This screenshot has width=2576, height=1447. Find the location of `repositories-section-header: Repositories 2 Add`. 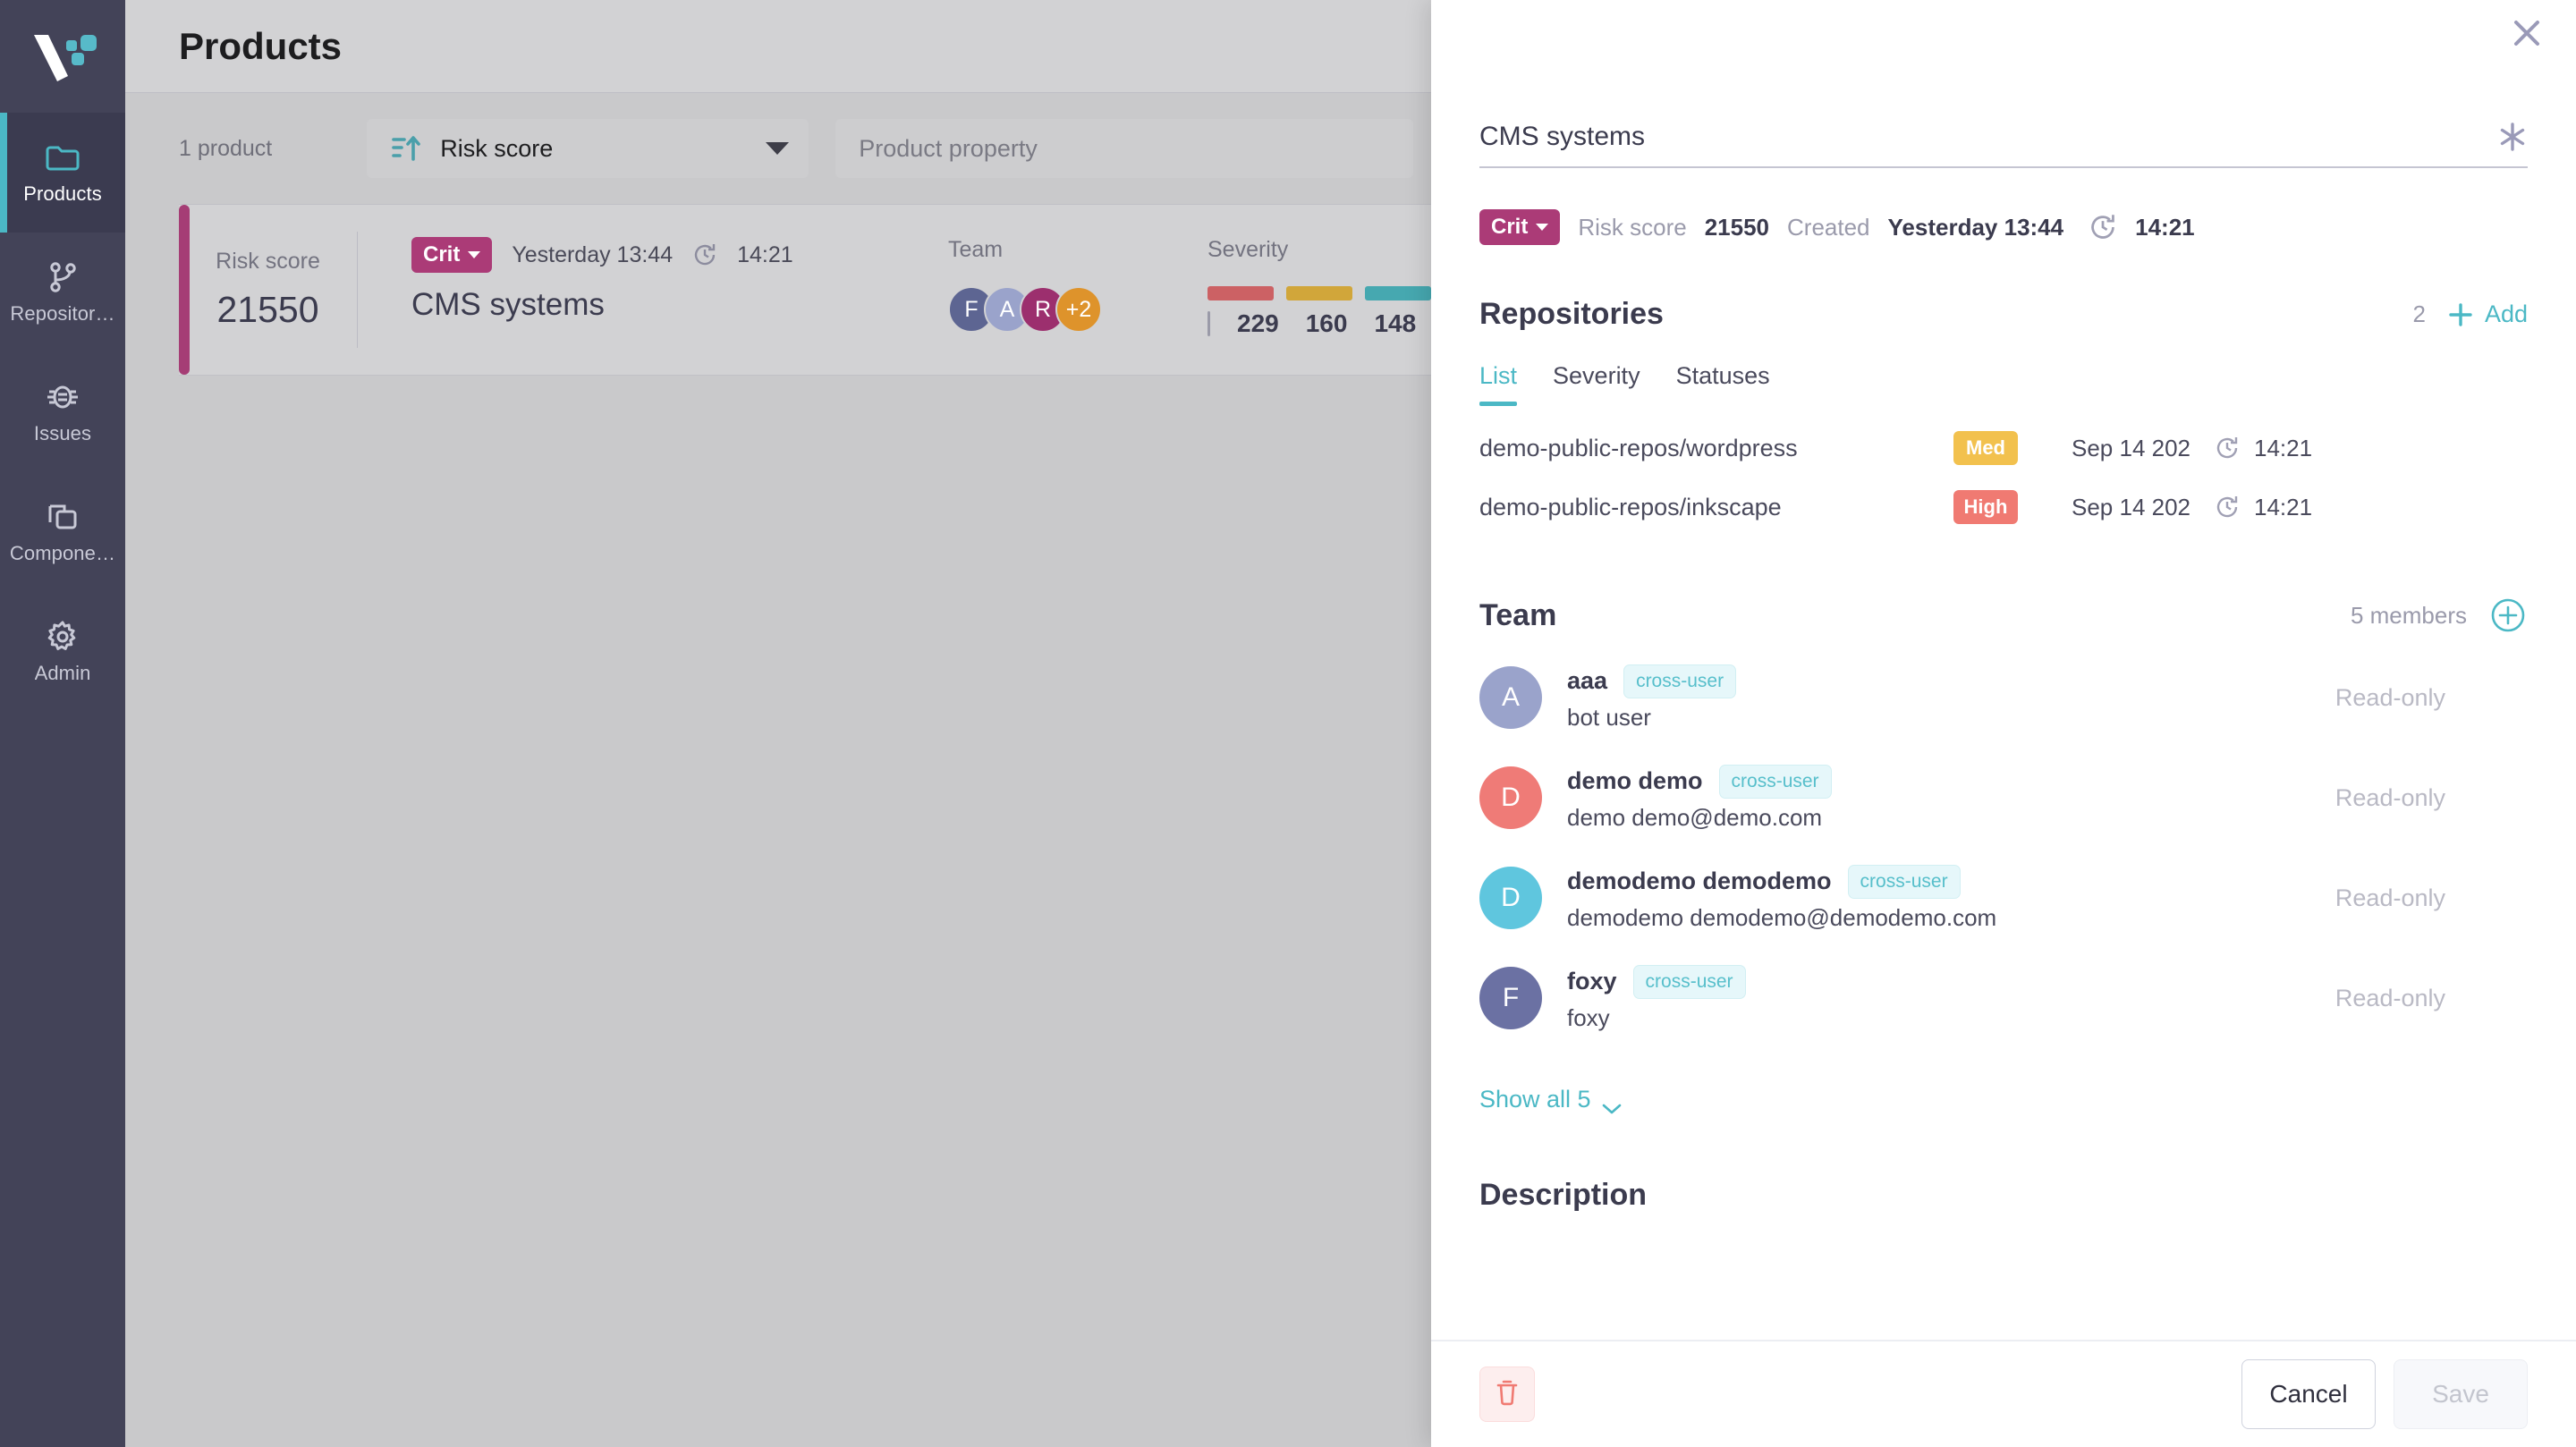

repositories-section-header: Repositories 2 Add is located at coordinates (2003, 314).